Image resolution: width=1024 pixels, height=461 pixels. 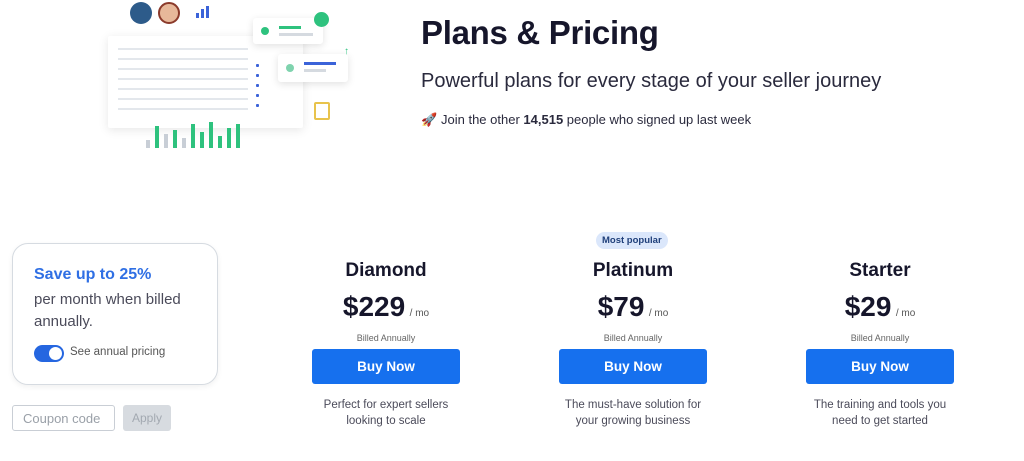 I want to click on plan-price-row: $29 / mo, so click(x=880, y=309).